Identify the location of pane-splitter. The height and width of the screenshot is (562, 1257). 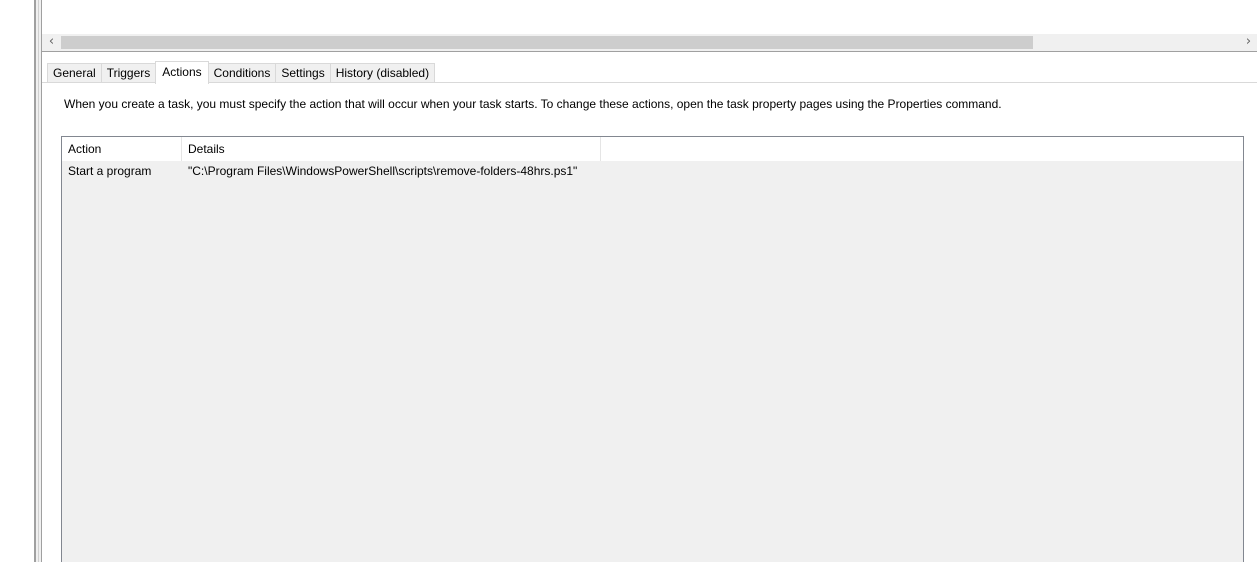
(38, 281).